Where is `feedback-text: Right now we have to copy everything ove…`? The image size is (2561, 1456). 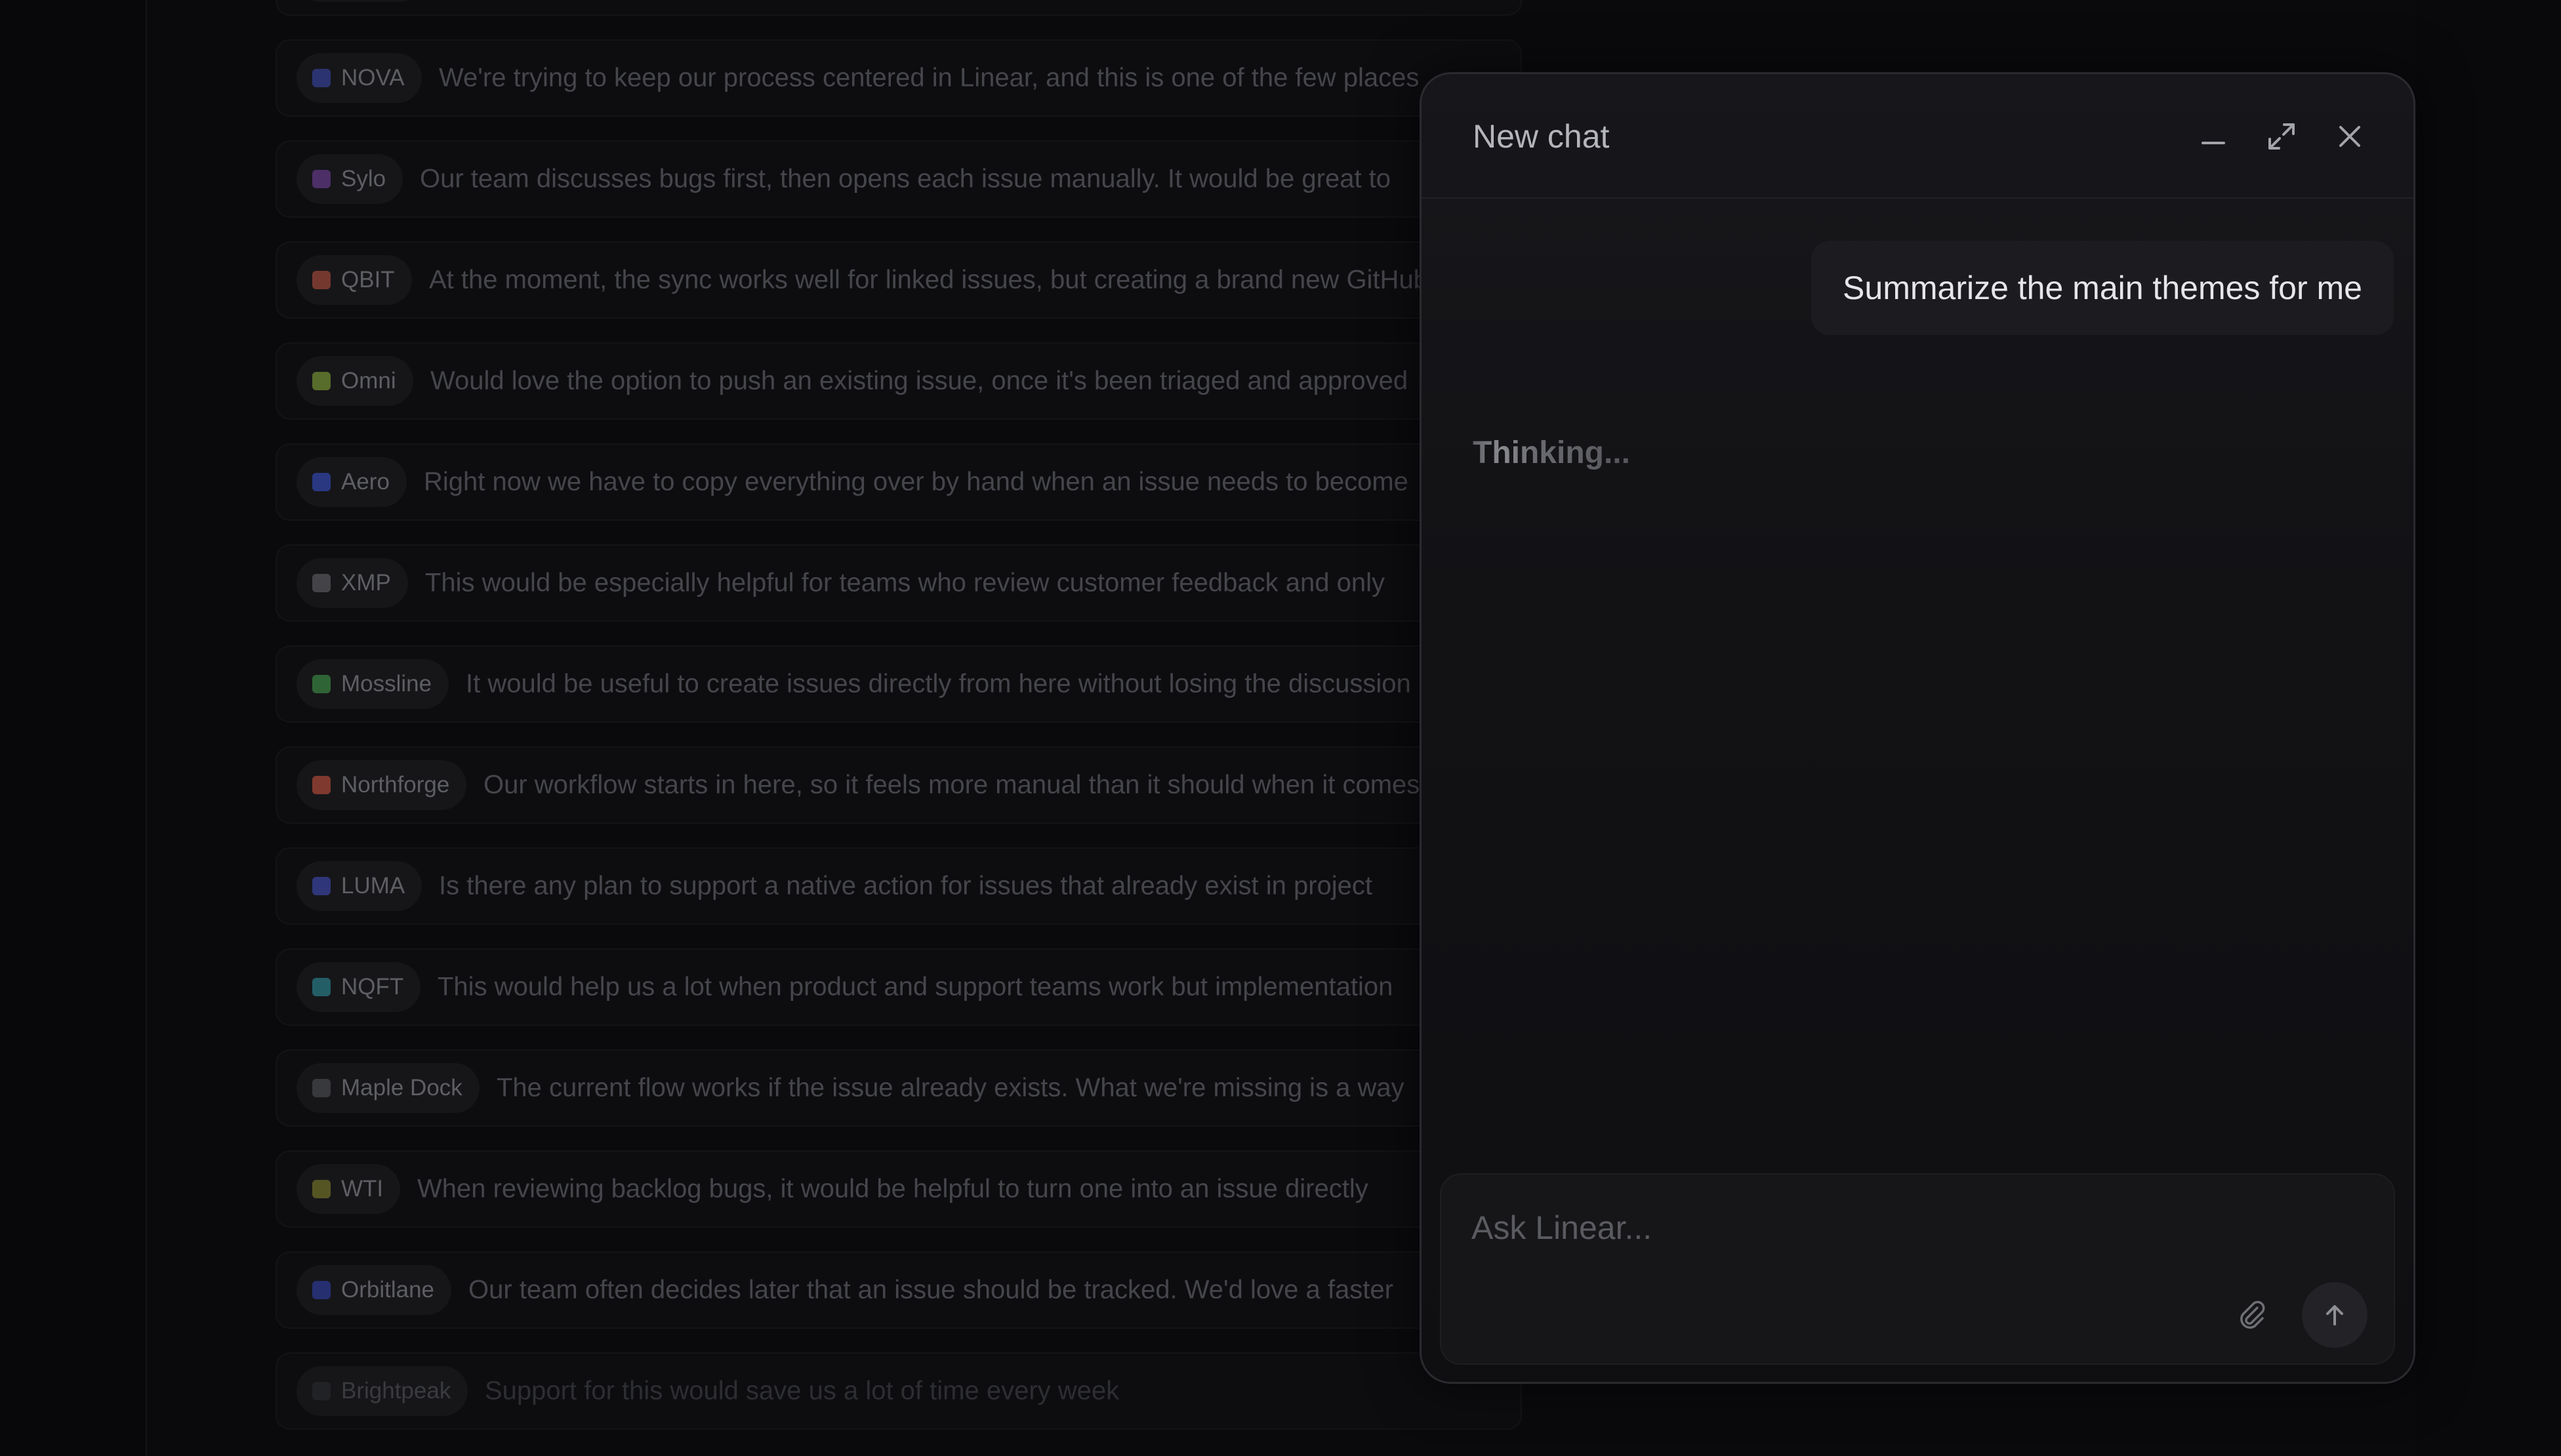
feedback-text: Right now we have to copy everything ove… is located at coordinates (916, 481).